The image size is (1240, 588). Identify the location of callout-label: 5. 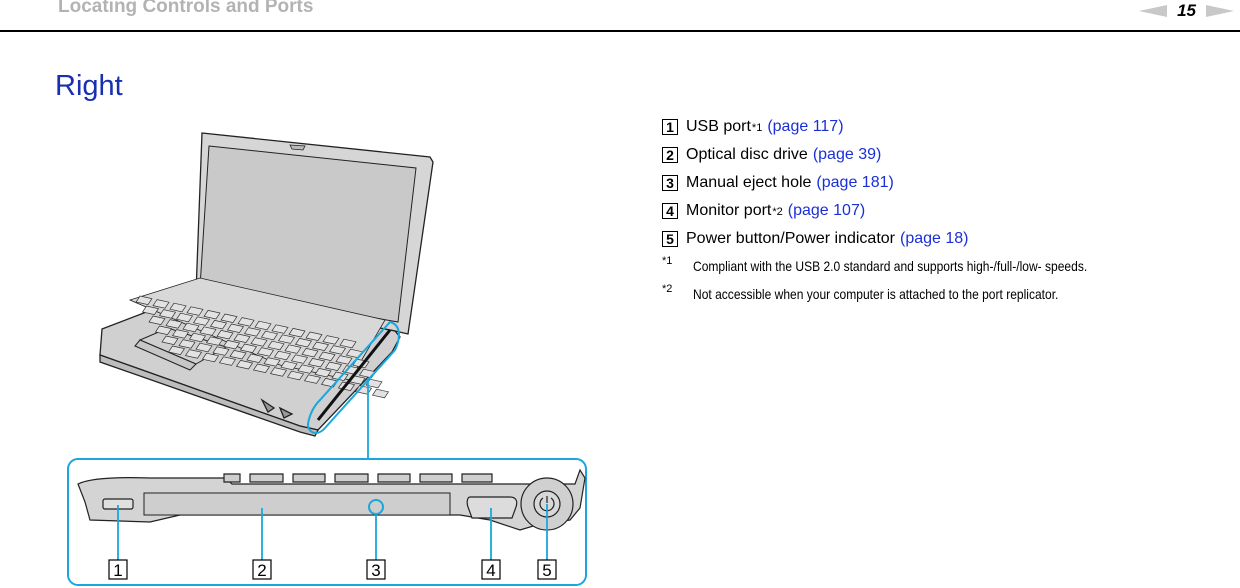
(546, 570).